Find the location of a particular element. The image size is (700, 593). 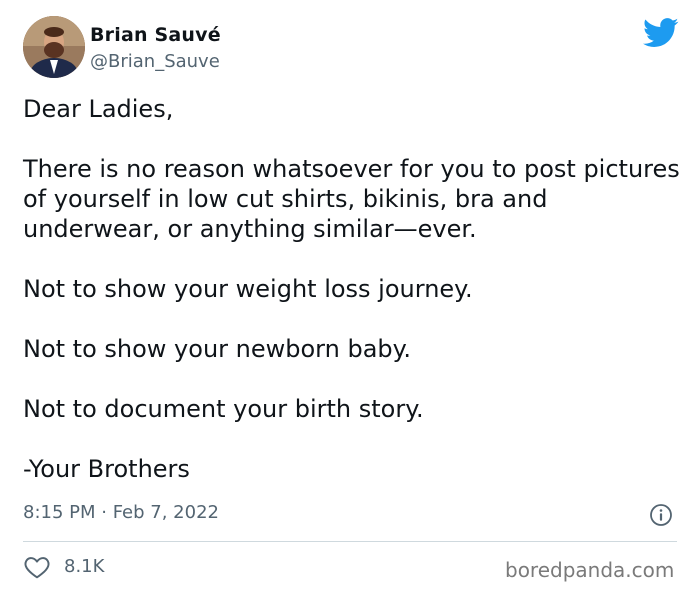

avatar-image is located at coordinates (54, 47).